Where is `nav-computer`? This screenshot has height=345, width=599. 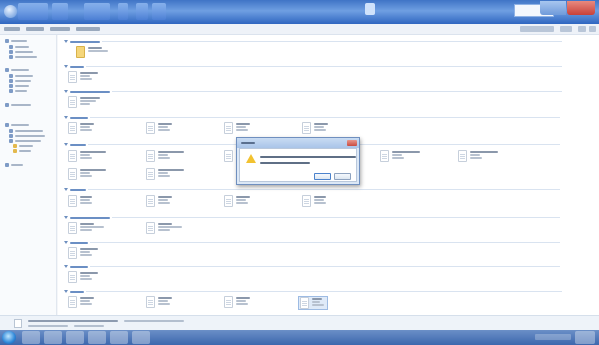
nav-computer is located at coordinates (17, 125).